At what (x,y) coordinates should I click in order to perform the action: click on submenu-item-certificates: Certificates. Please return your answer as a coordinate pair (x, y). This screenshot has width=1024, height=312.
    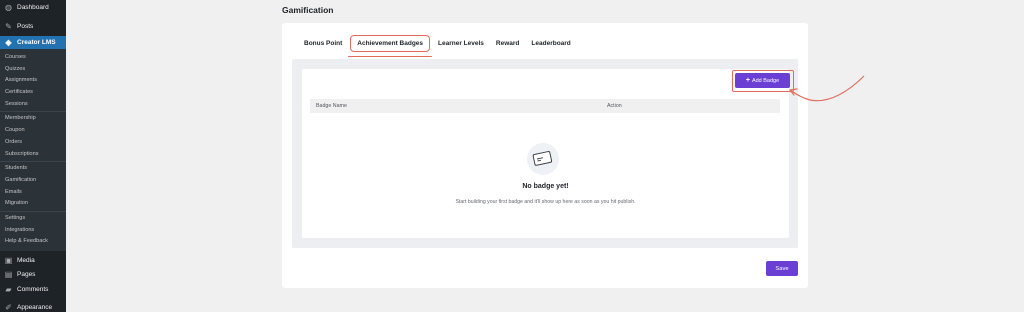
    Looking at the image, I should click on (33, 93).